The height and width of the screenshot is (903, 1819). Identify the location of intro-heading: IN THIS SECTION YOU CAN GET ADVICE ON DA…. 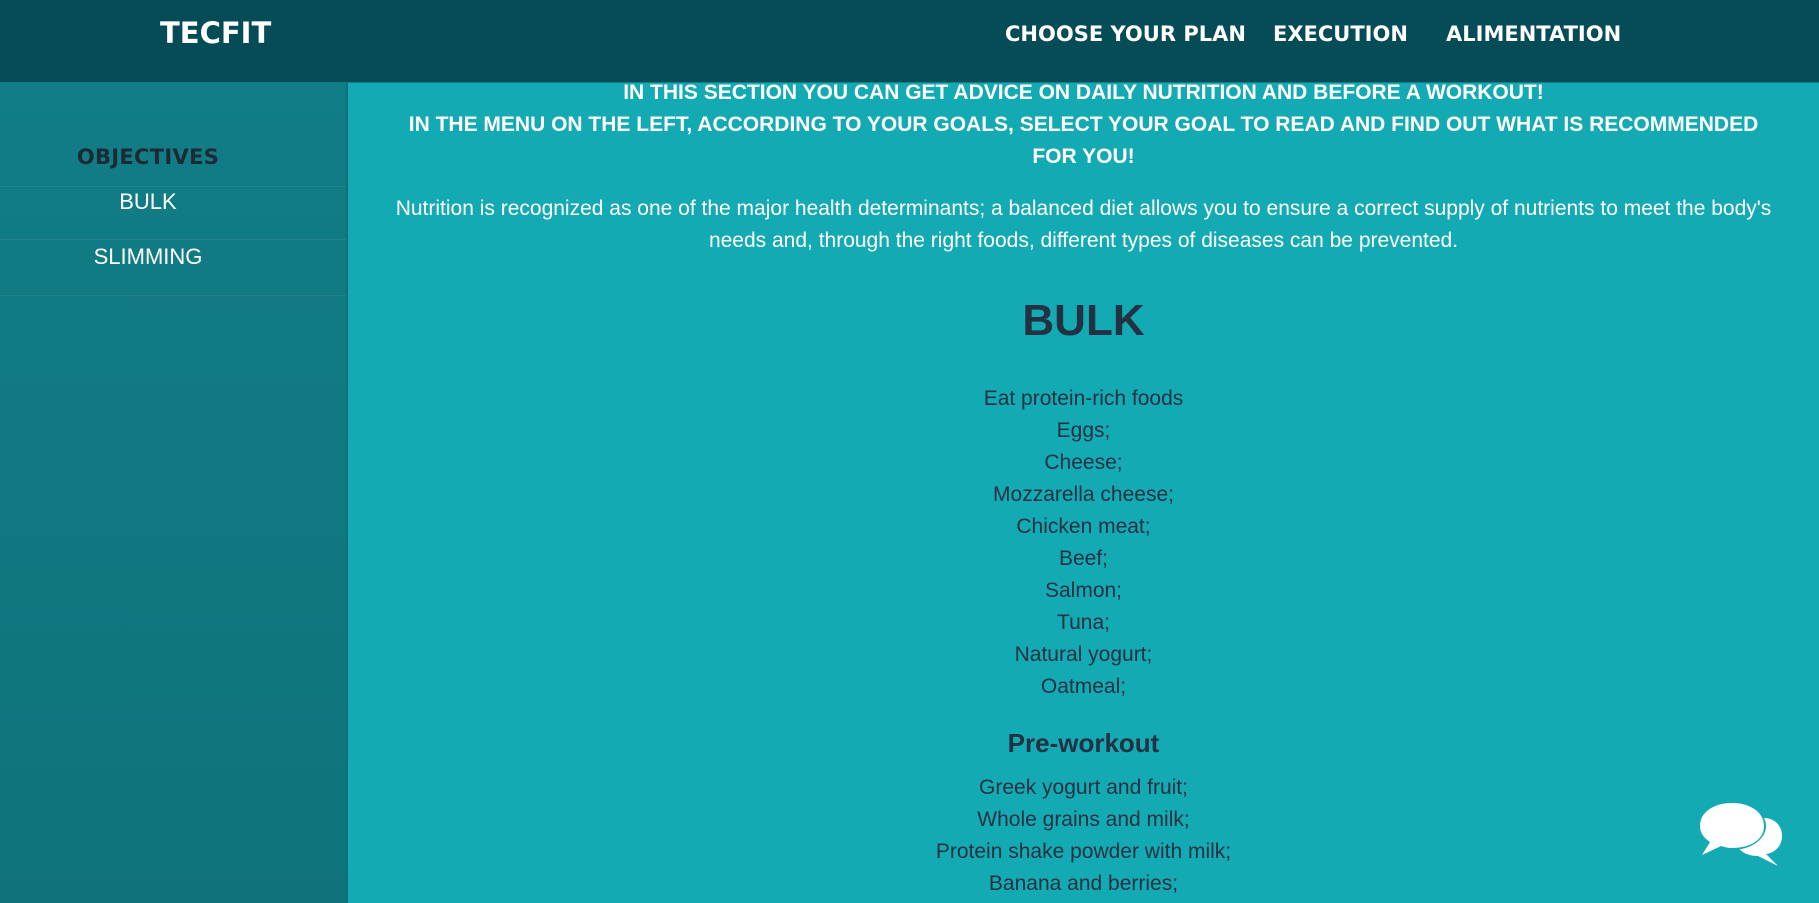
(1083, 125).